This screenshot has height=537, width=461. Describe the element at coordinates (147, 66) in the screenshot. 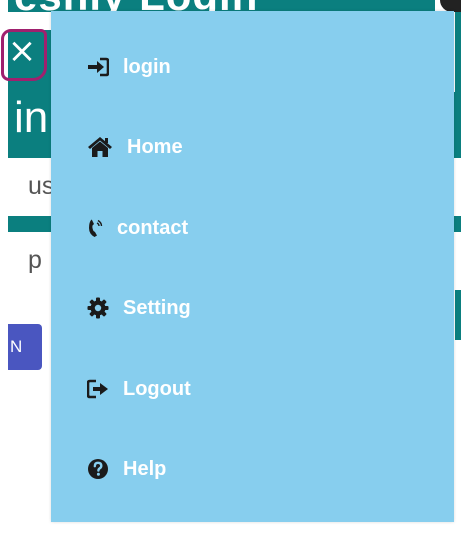

I see `menu-item-label: login` at that location.